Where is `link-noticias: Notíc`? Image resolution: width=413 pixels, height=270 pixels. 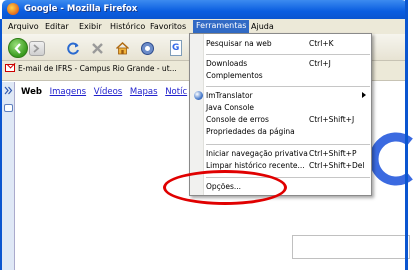 link-noticias: Notíc is located at coordinates (176, 92).